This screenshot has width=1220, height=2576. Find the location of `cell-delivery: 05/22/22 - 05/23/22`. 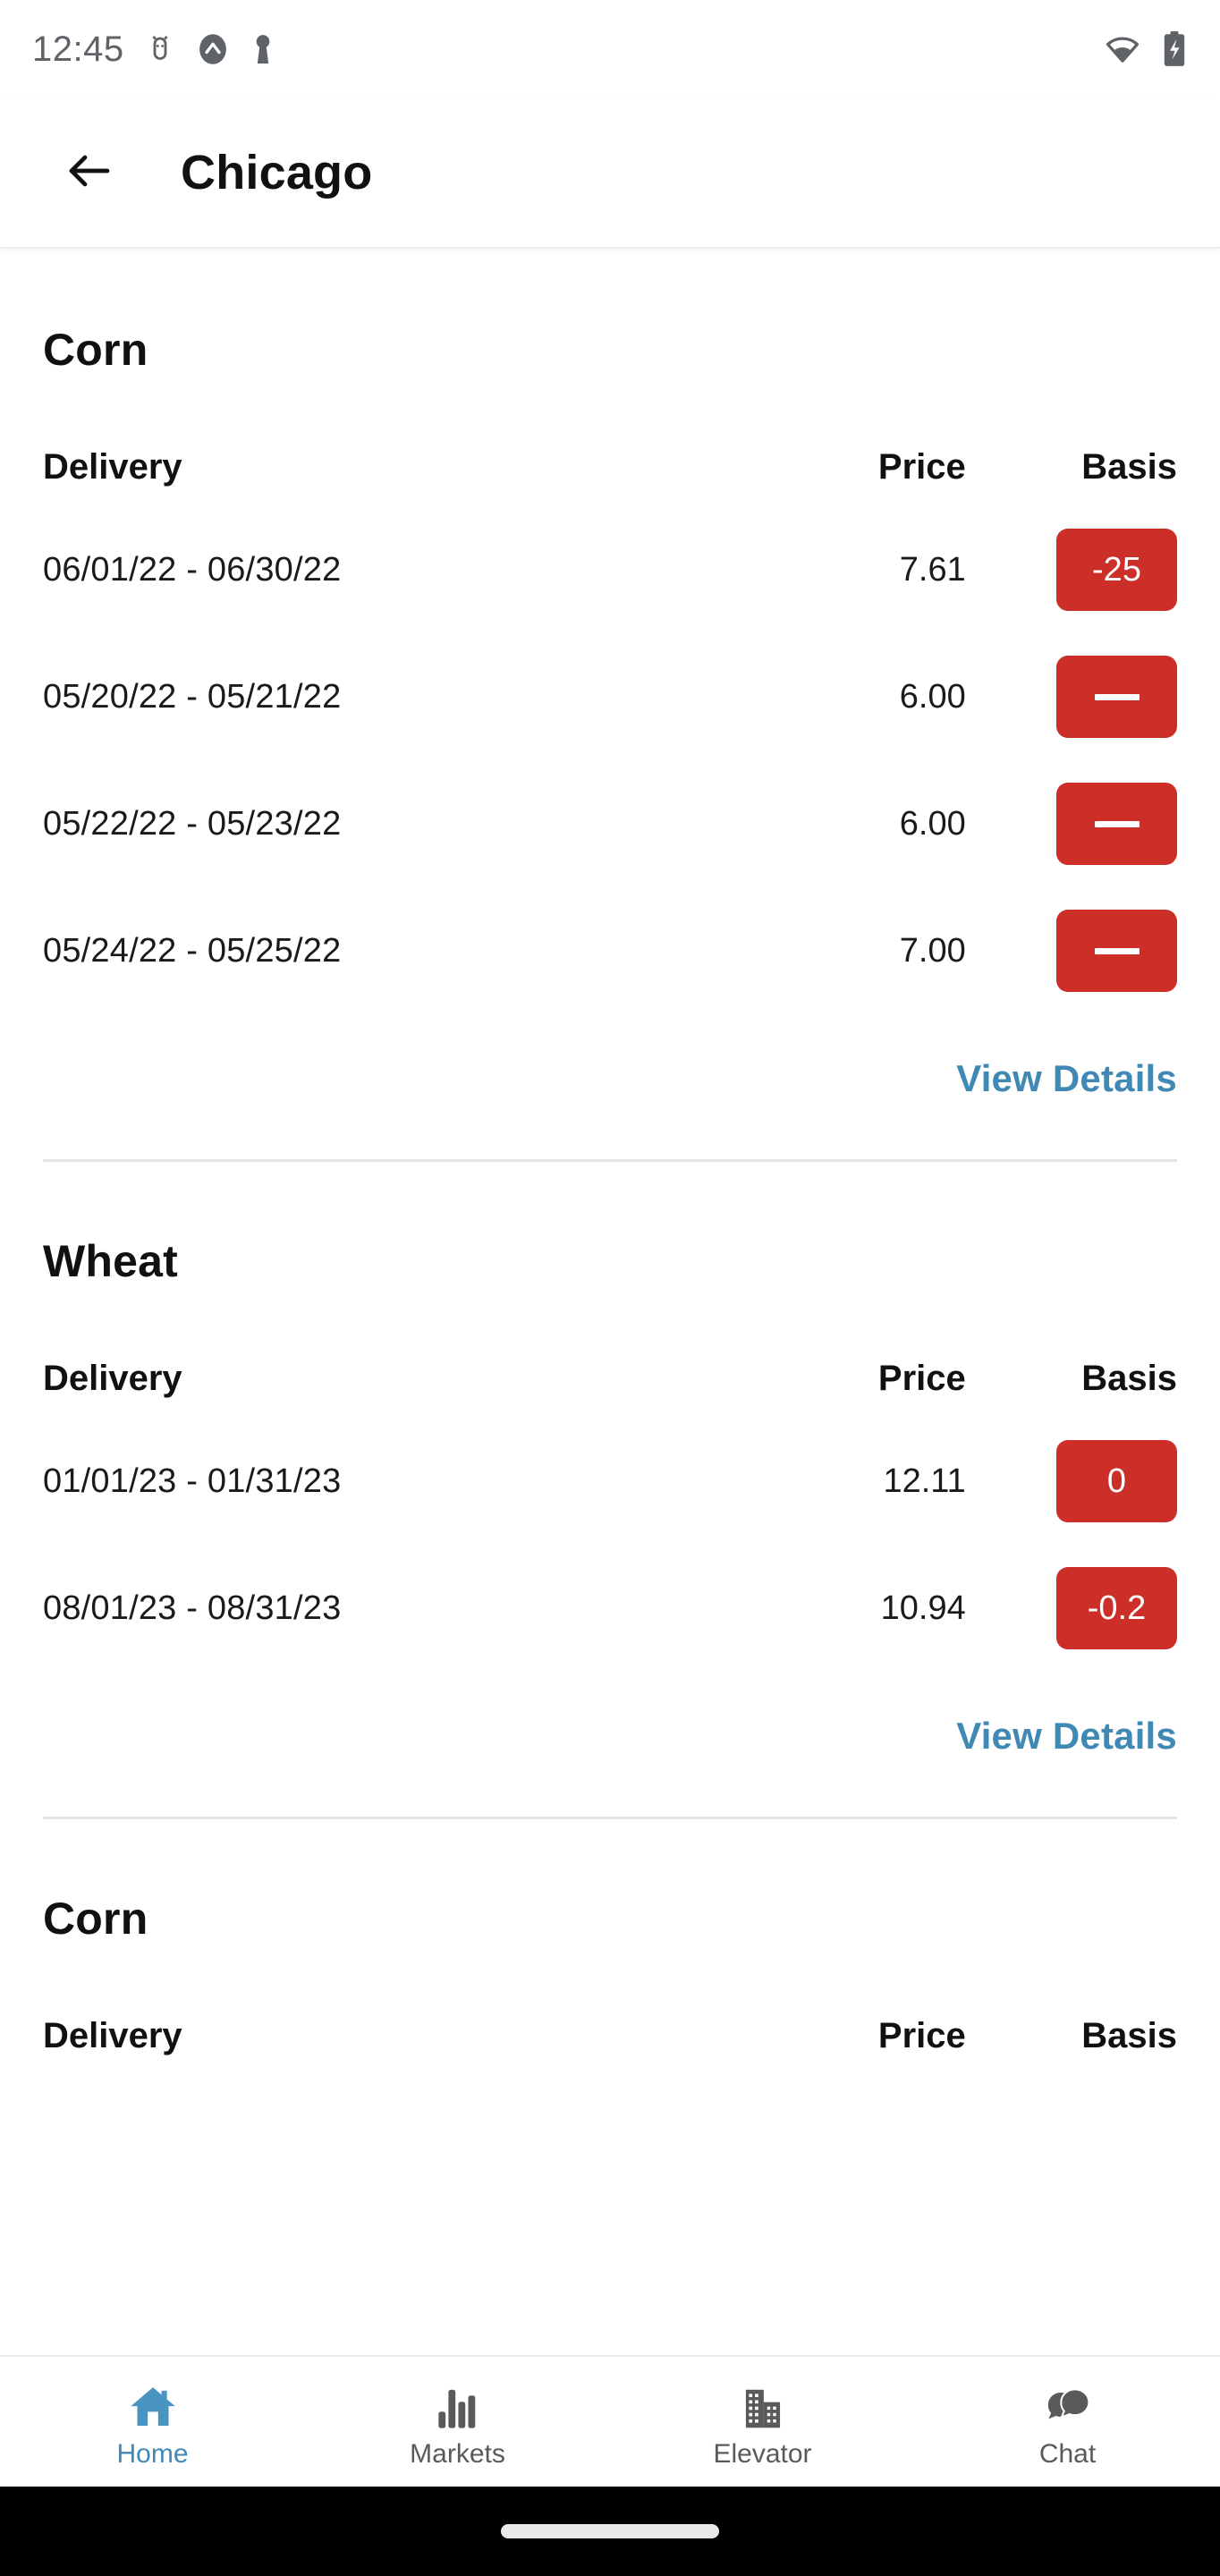

cell-delivery: 05/22/22 - 05/23/22 is located at coordinates (193, 823).